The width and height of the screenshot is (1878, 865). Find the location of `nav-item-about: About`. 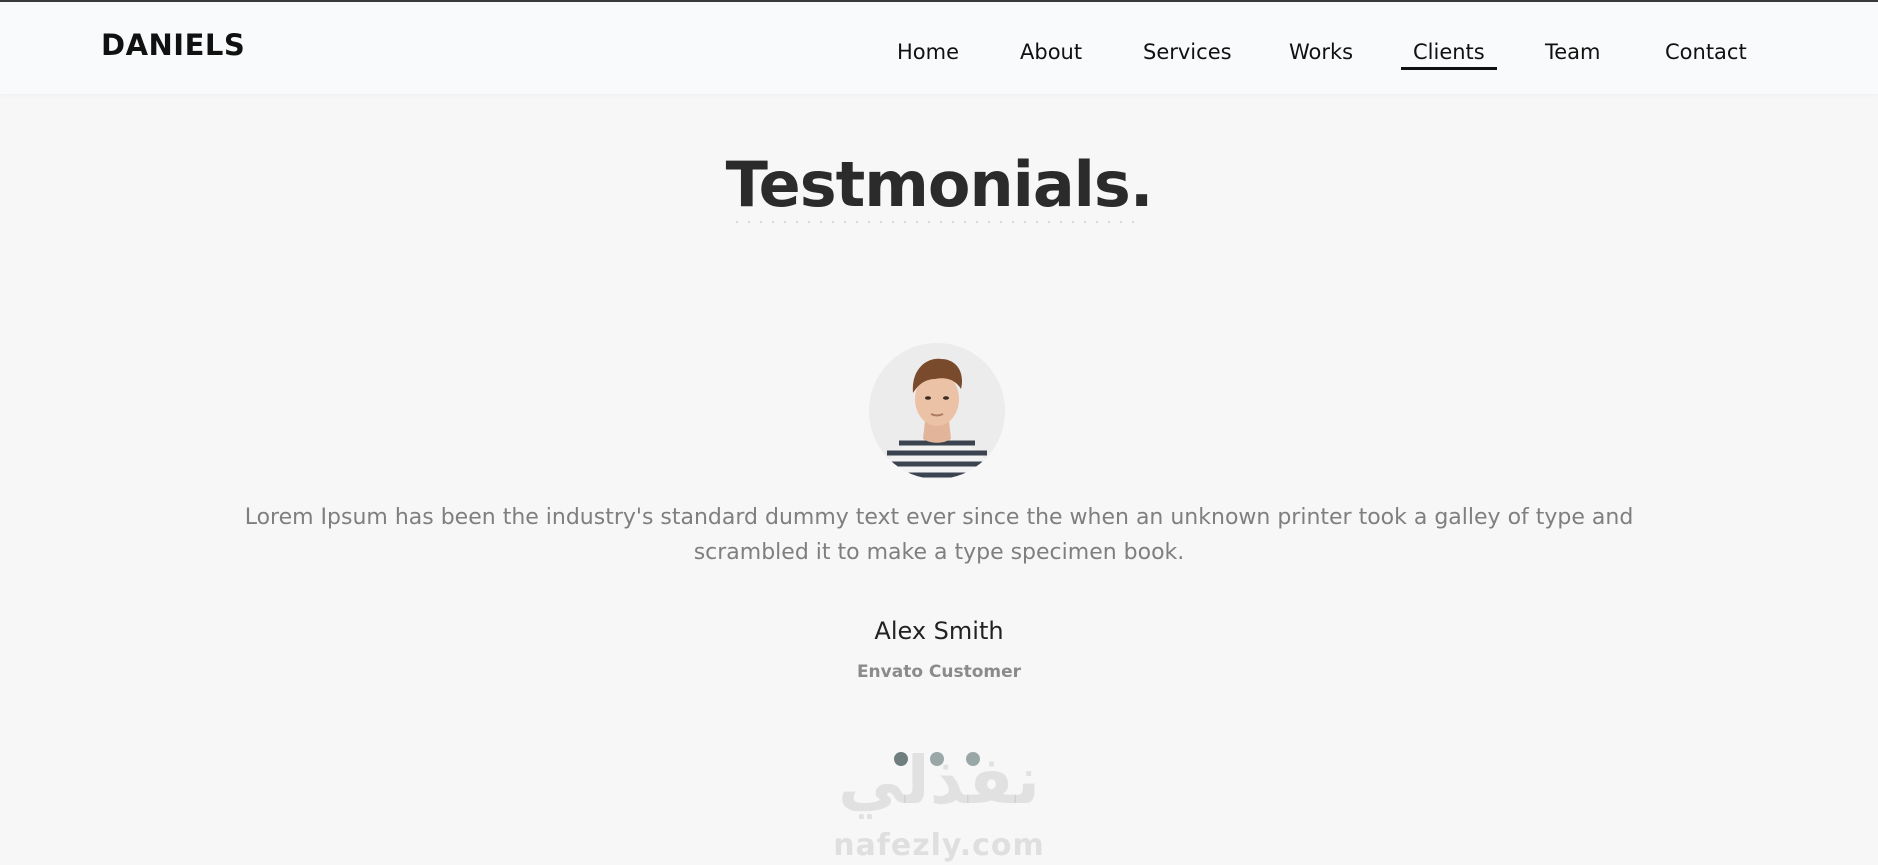

nav-item-about: About is located at coordinates (1051, 55).